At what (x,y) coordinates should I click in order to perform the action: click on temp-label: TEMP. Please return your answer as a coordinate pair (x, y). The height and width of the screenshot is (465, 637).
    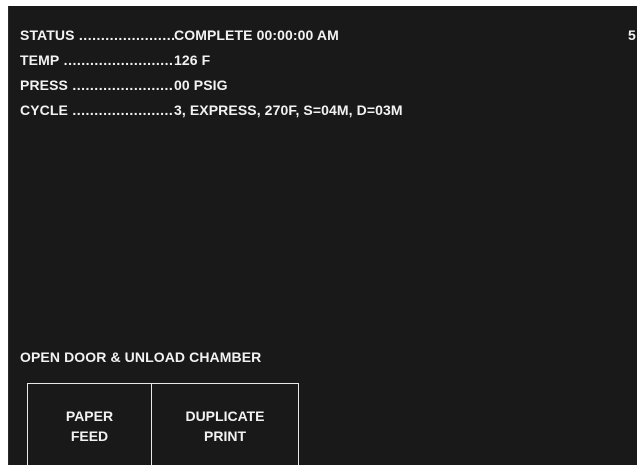
    Looking at the image, I should click on (97, 64).